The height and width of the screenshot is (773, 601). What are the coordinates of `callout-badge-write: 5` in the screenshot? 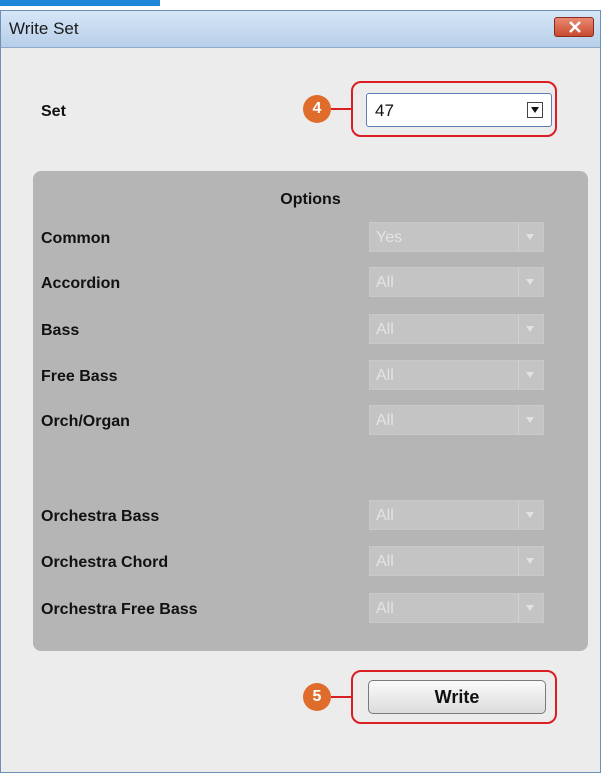 It's located at (317, 697).